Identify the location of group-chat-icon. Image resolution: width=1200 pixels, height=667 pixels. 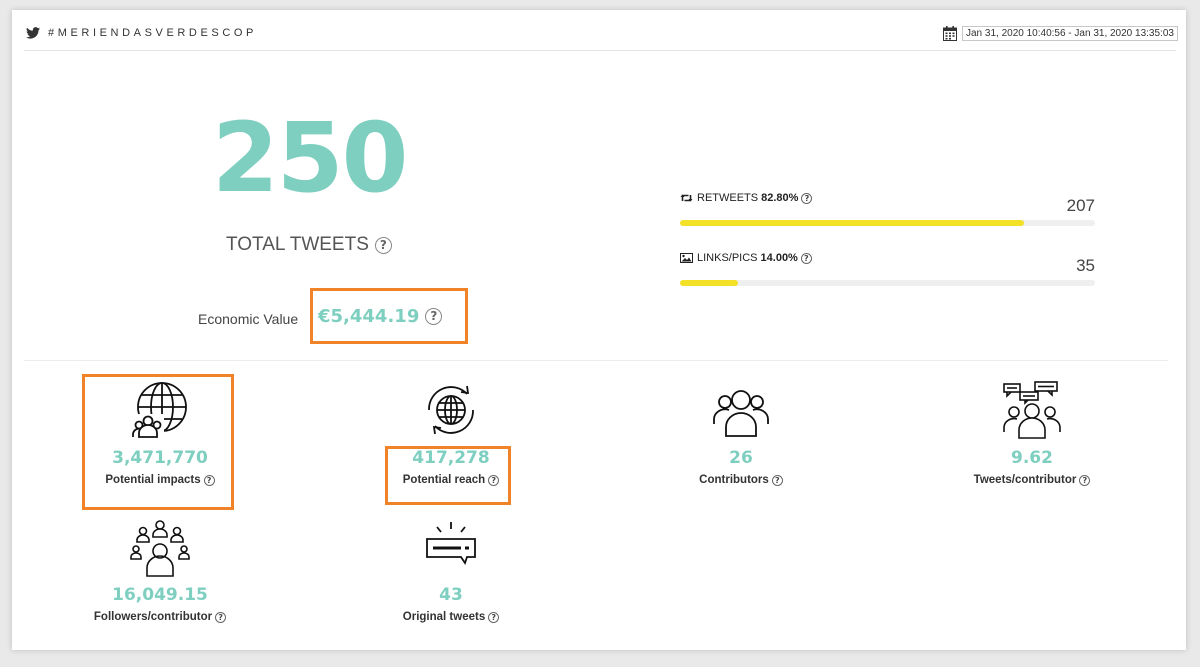
(1032, 410).